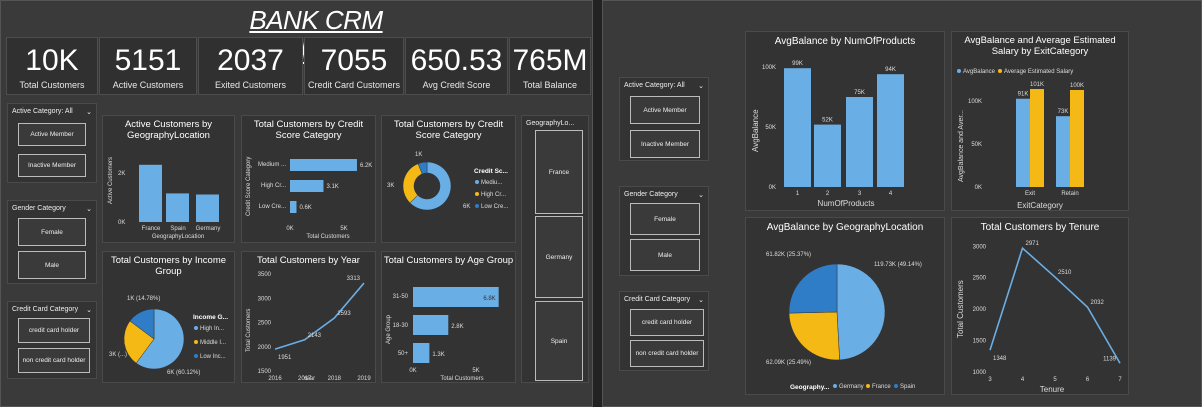 This screenshot has width=1202, height=407. Describe the element at coordinates (769, 68) in the screenshot. I see `y-tick-label: 100K` at that location.